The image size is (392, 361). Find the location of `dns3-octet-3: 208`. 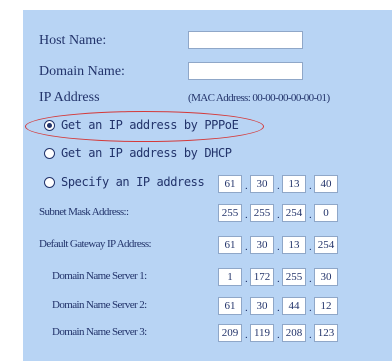

dns3-octet-3: 208 is located at coordinates (294, 333).